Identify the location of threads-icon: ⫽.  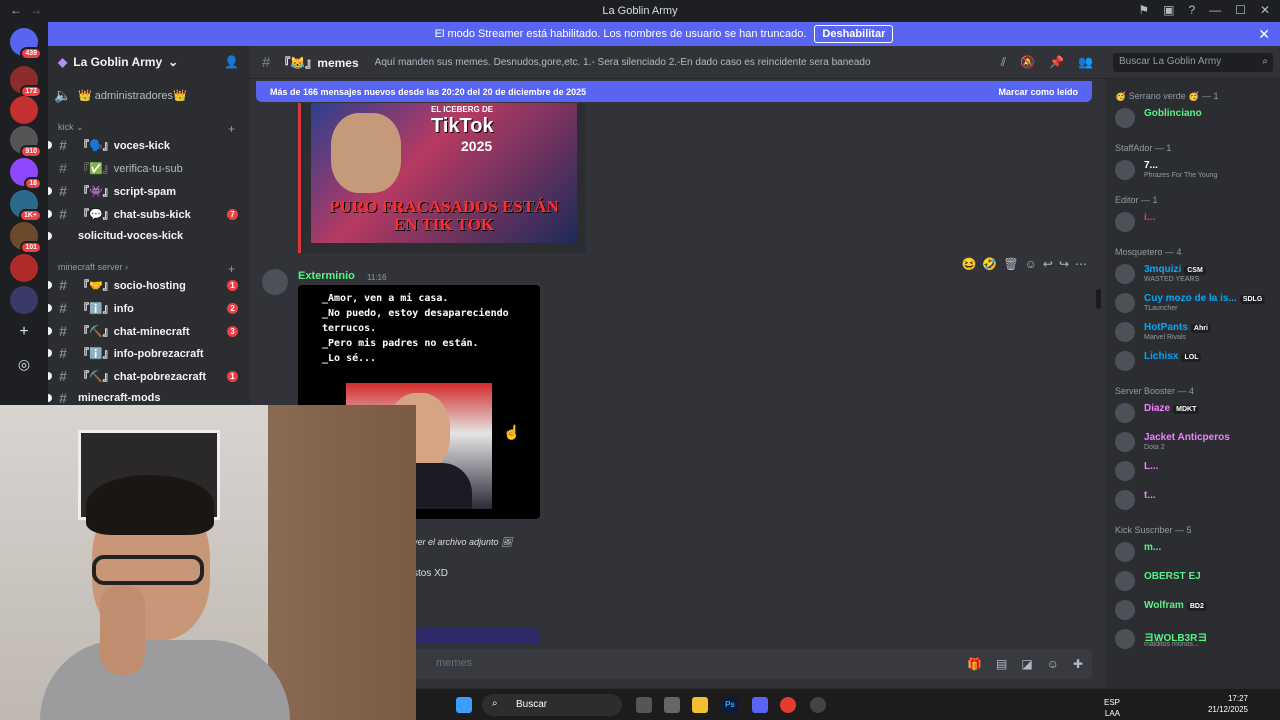
(1003, 62).